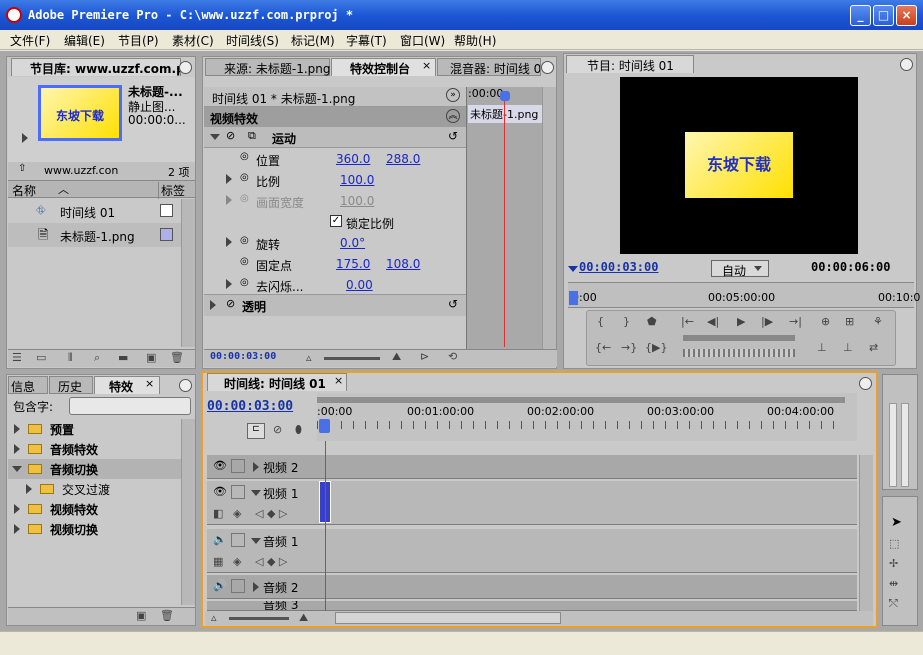 The height and width of the screenshot is (655, 923). I want to click on goto-in-icon: |←, so click(687, 321).